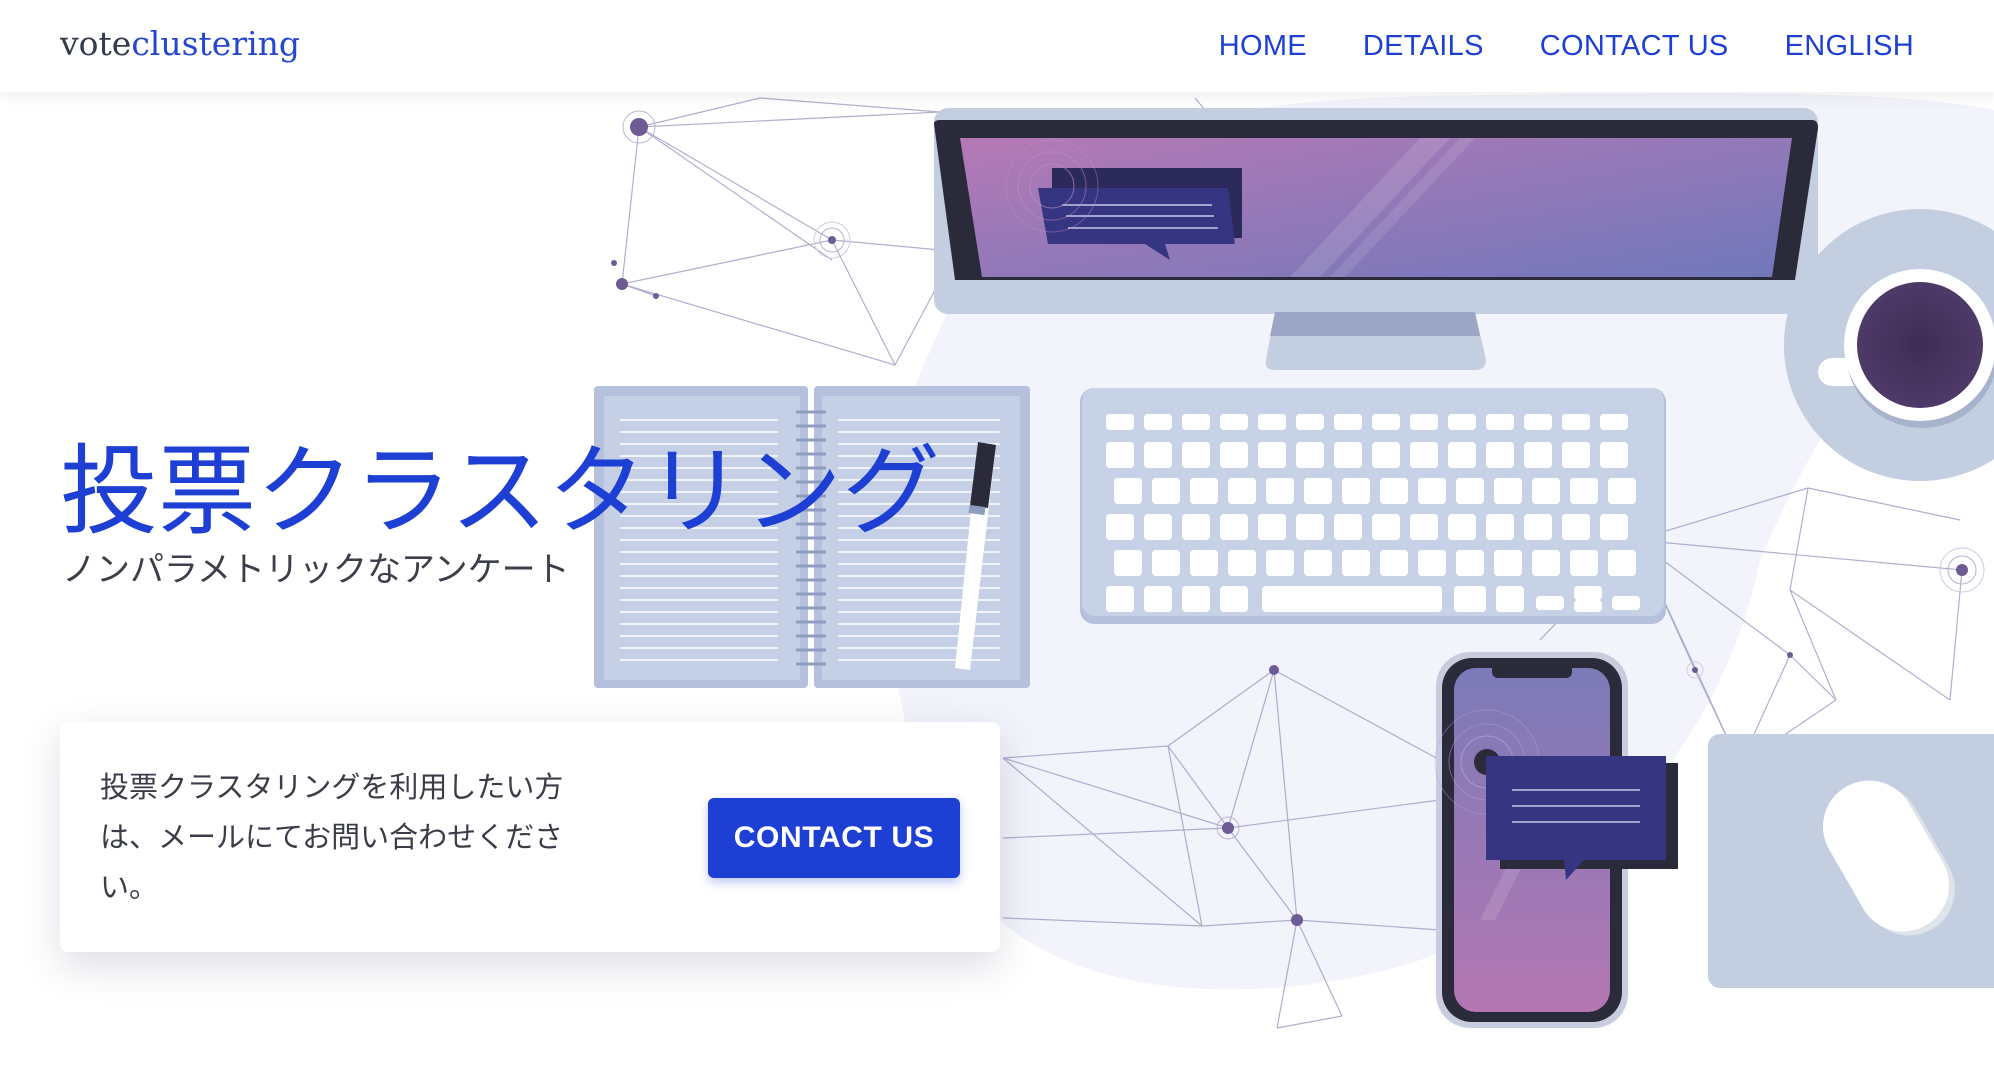  Describe the element at coordinates (316, 570) in the screenshot. I see `hero-subtitle: ノンパラメトリックなアンケート` at that location.